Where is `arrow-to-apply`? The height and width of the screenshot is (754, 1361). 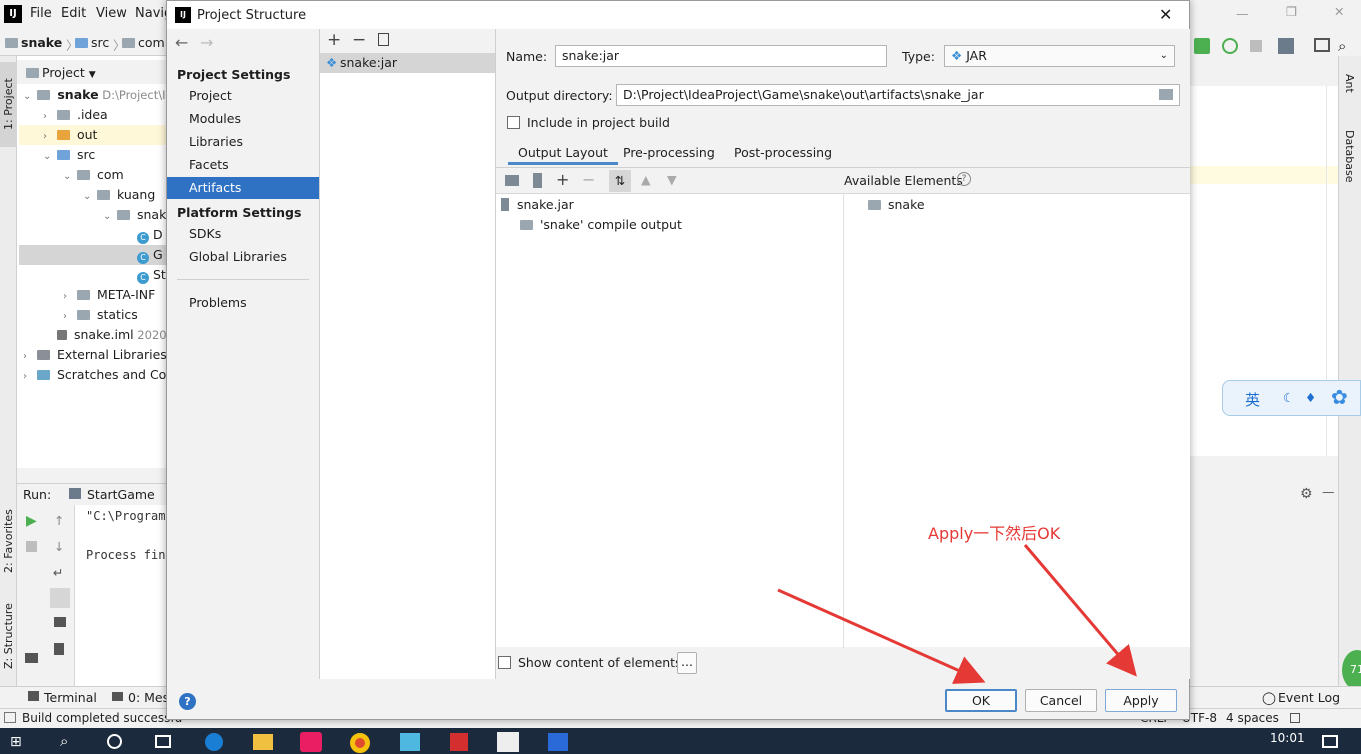
arrow-to-apply is located at coordinates (1080, 610).